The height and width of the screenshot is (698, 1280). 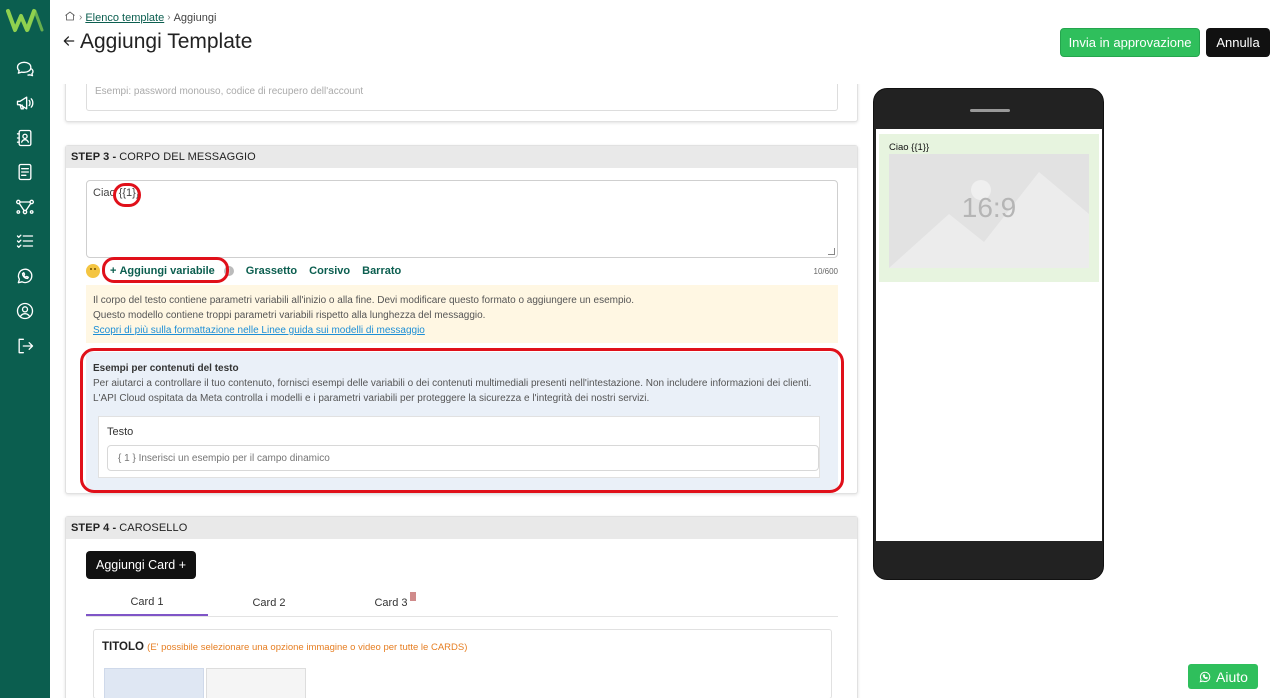 What do you see at coordinates (141, 565) in the screenshot?
I see `add-card-button: Aggiungi Card +` at bounding box center [141, 565].